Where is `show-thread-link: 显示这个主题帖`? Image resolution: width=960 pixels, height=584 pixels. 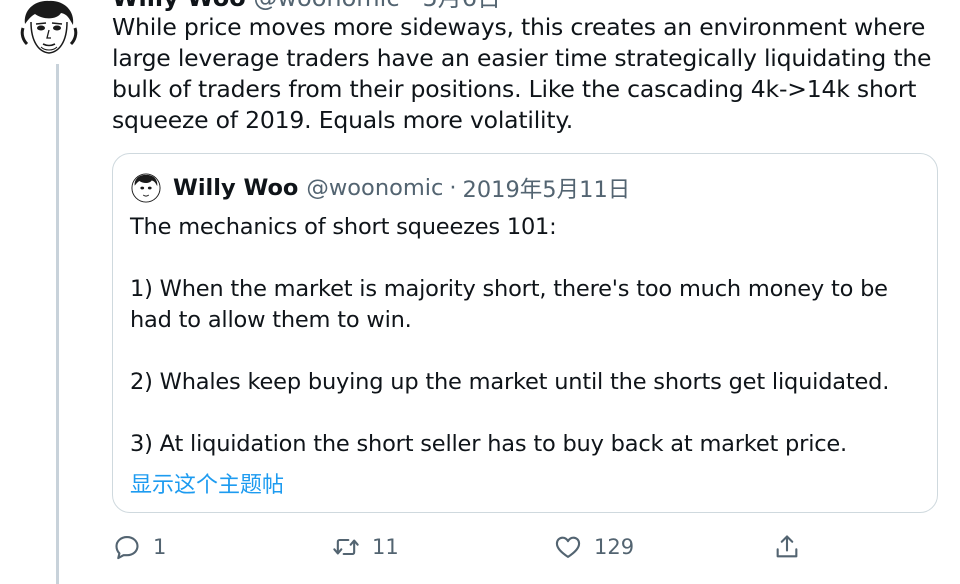
show-thread-link: 显示这个主题帖 is located at coordinates (207, 483).